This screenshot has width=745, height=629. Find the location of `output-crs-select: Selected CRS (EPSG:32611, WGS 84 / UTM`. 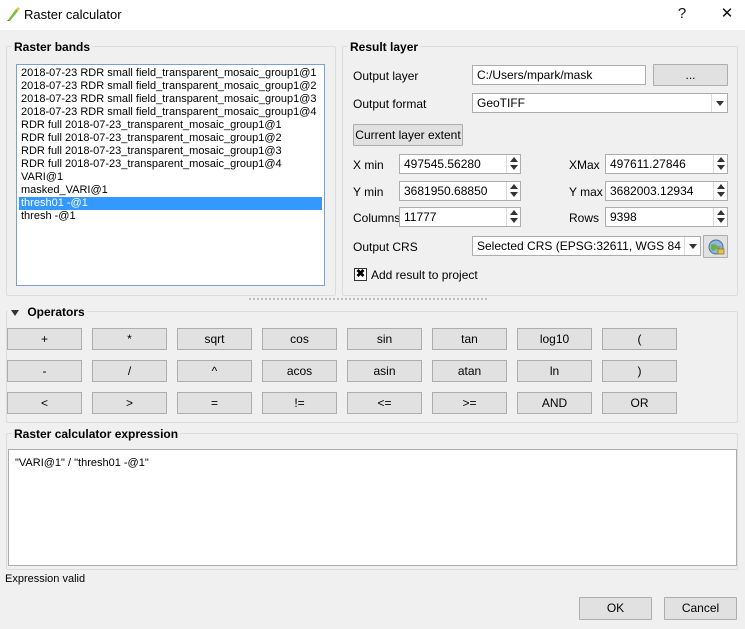

output-crs-select: Selected CRS (EPSG:32611, WGS 84 / UTM is located at coordinates (586, 246).